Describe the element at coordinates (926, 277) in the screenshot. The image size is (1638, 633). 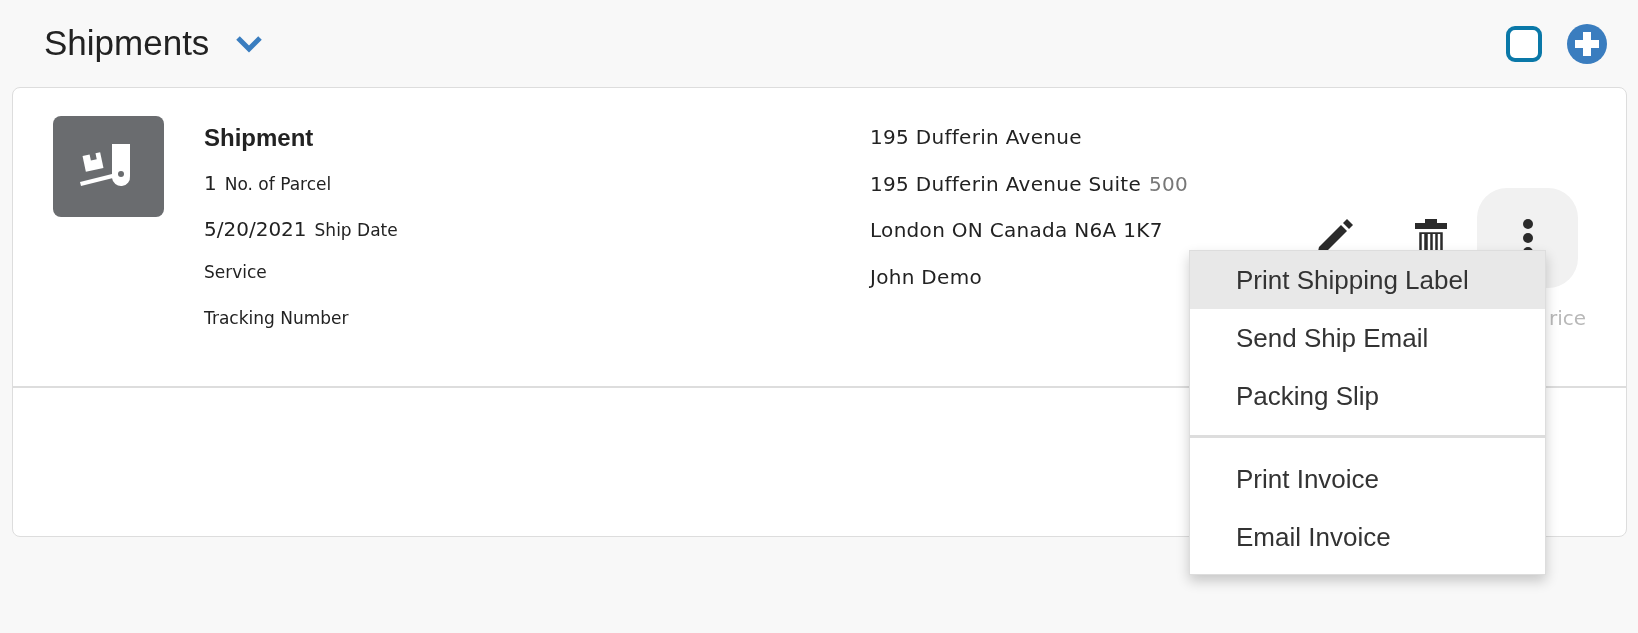
I see `address-line: John Demo` at that location.